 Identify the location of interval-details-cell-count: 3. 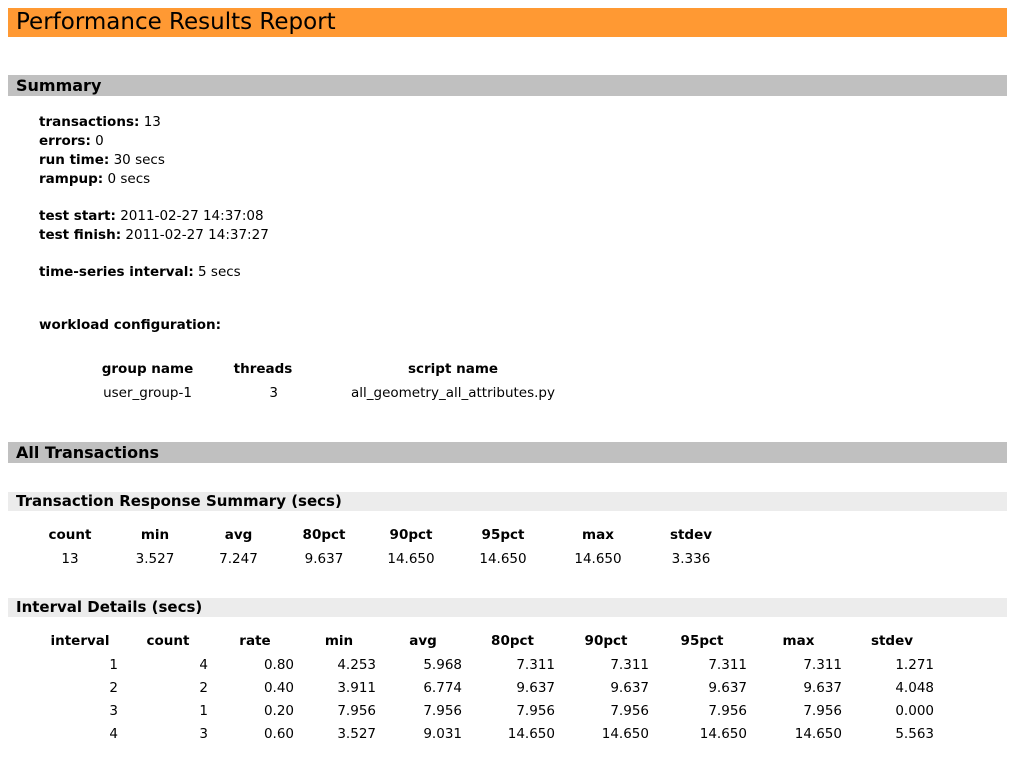
(203, 733).